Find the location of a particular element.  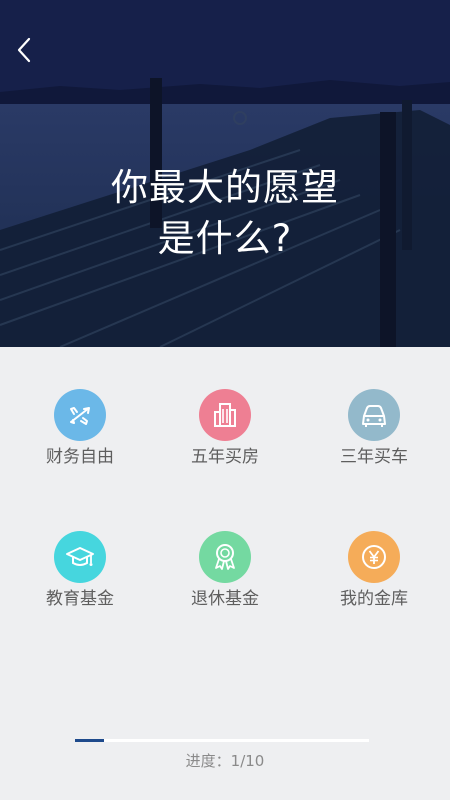

option-label: 三年买车 is located at coordinates (374, 457).